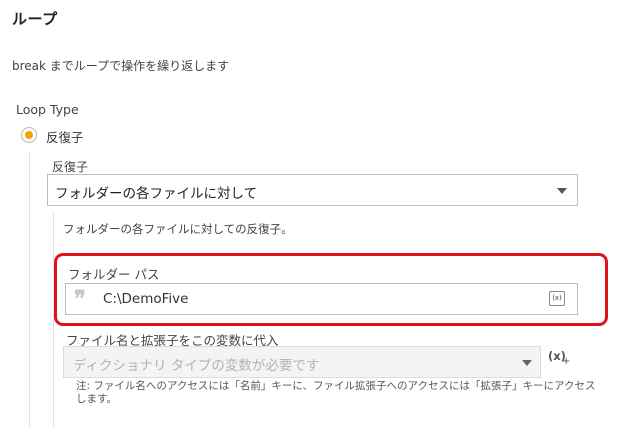  Describe the element at coordinates (146, 299) in the screenshot. I see `folder-path-value: C:\DemoFive` at that location.